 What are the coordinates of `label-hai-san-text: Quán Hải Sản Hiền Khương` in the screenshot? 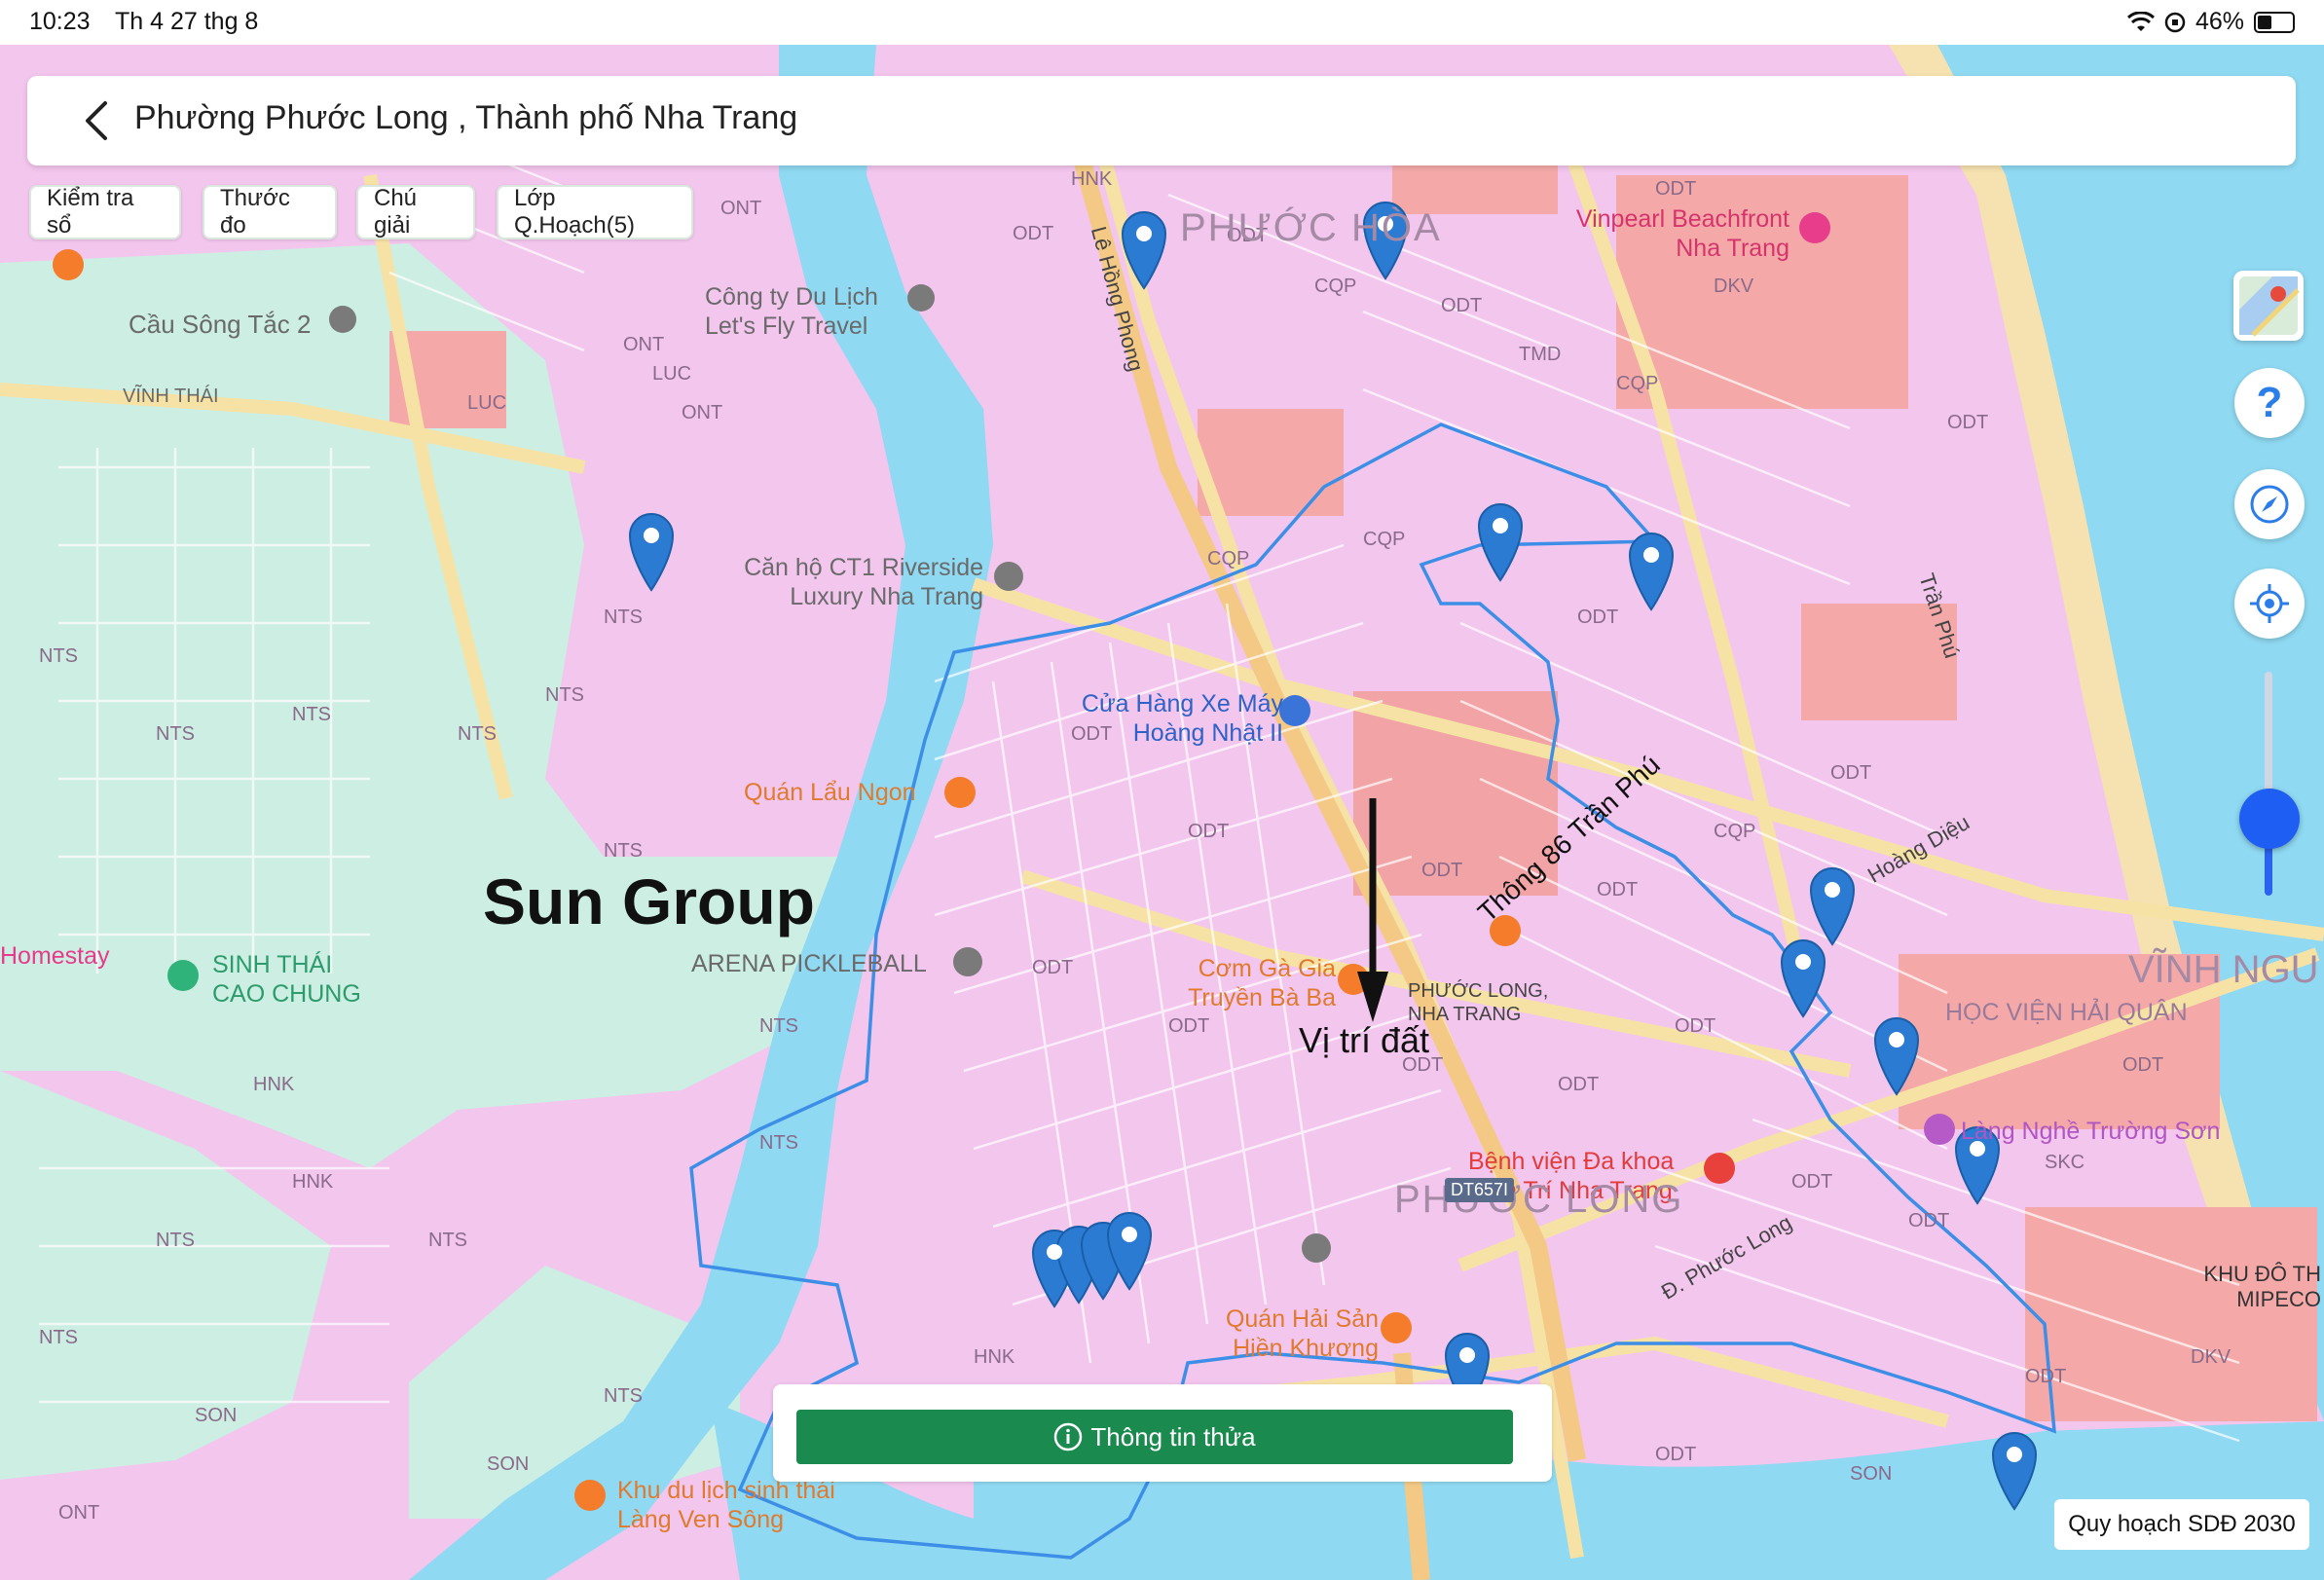 It's located at (1302, 1333).